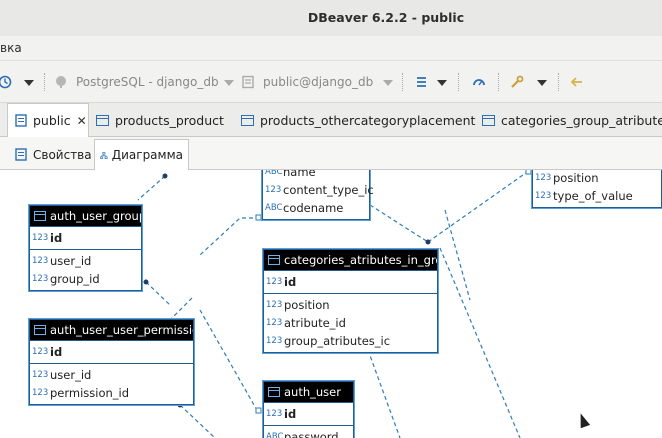 The image size is (662, 438). I want to click on column-name: id, so click(56, 352).